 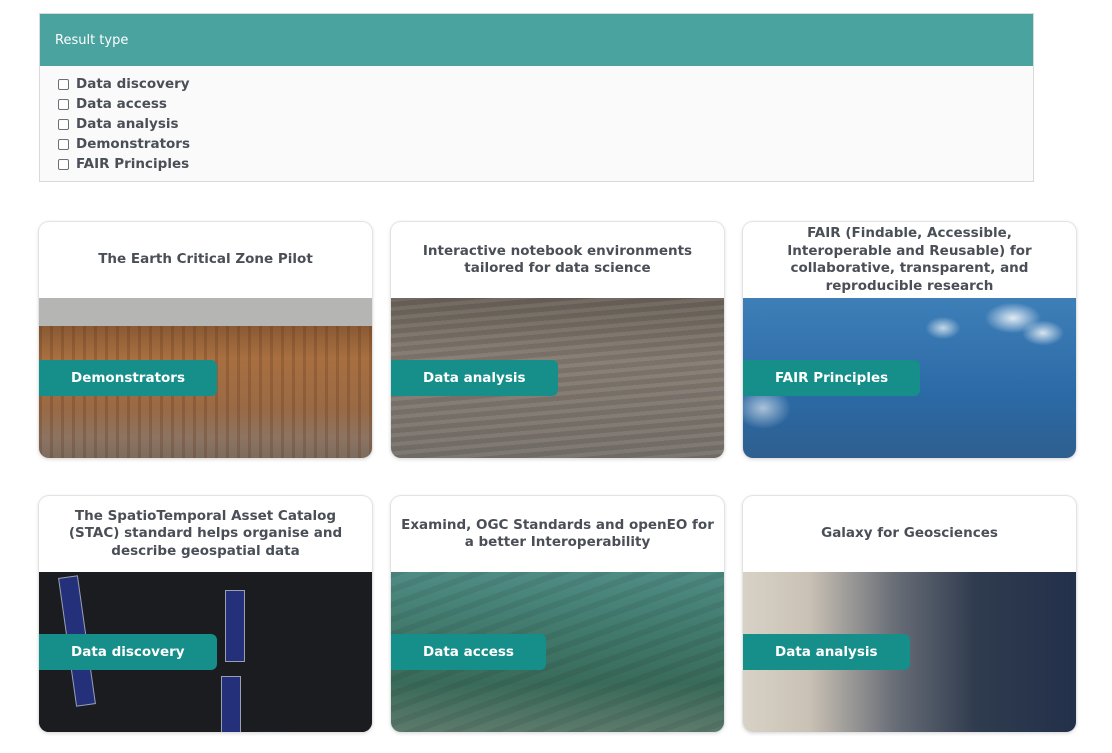 I want to click on rock-cliff-image: Demonstrators, so click(x=205, y=378).